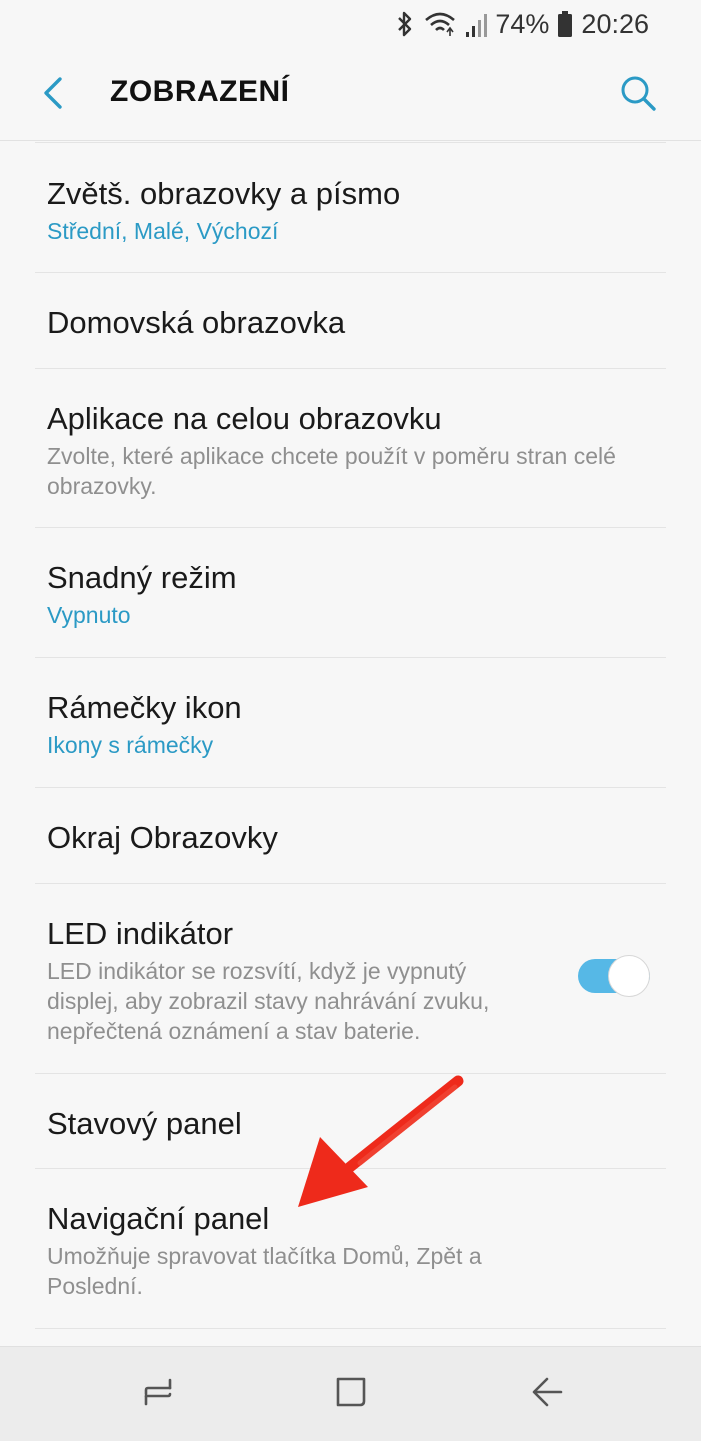 The image size is (701, 1441). I want to click on app-bar: ZOBRAZENÍ, so click(350, 94).